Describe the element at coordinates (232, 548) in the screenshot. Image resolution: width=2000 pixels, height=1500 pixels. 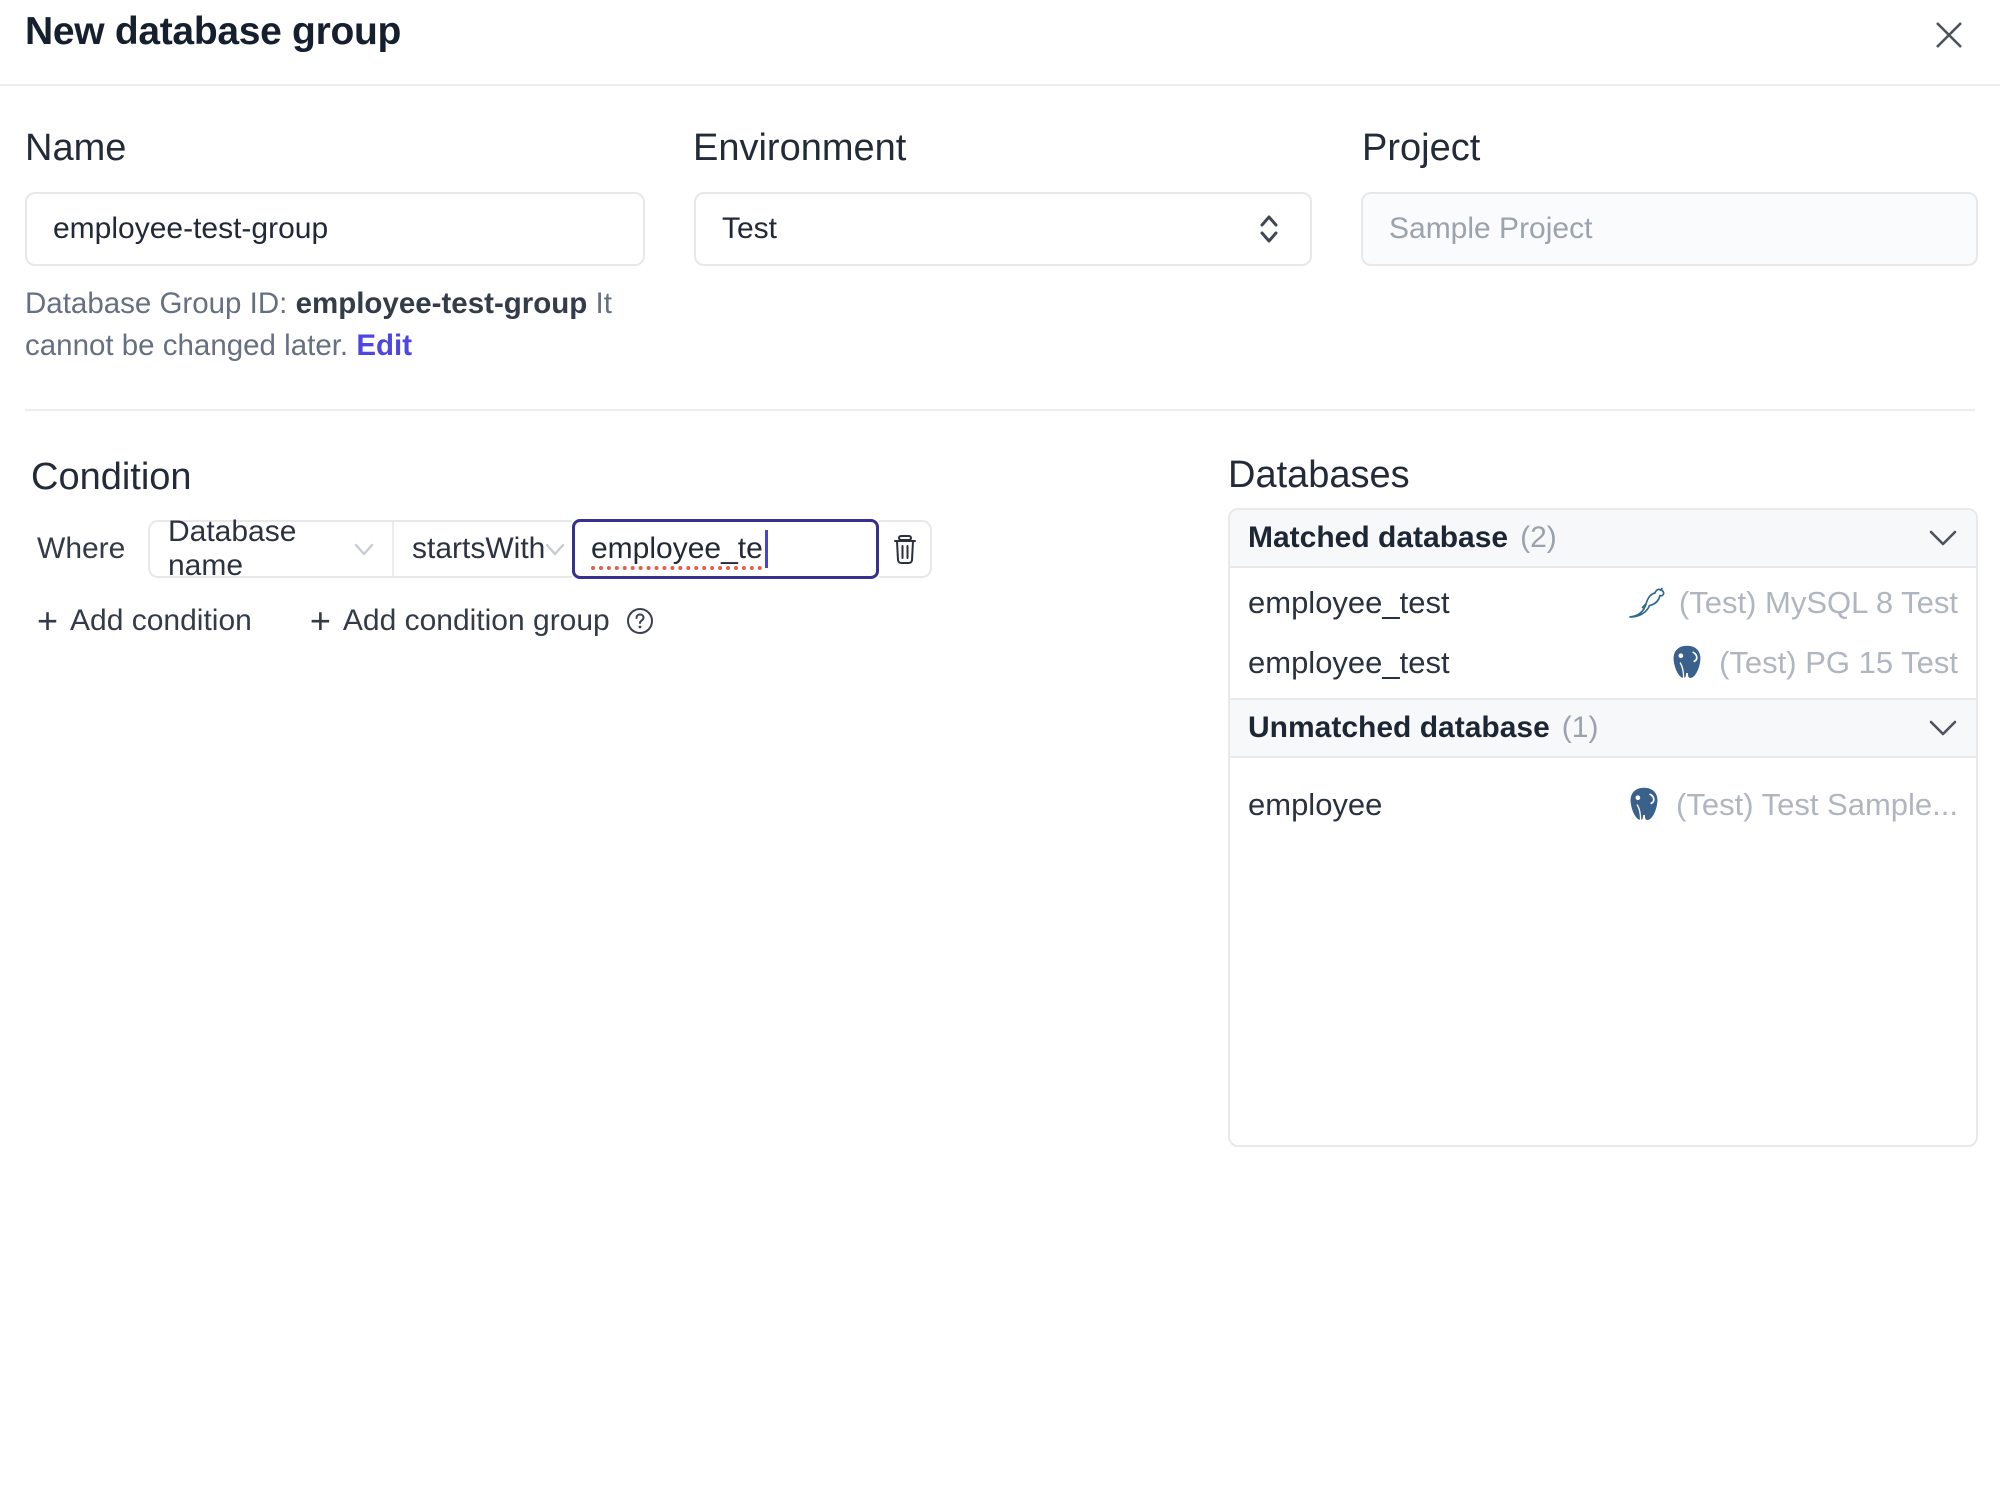
I see `condition-field-value: Database name` at that location.